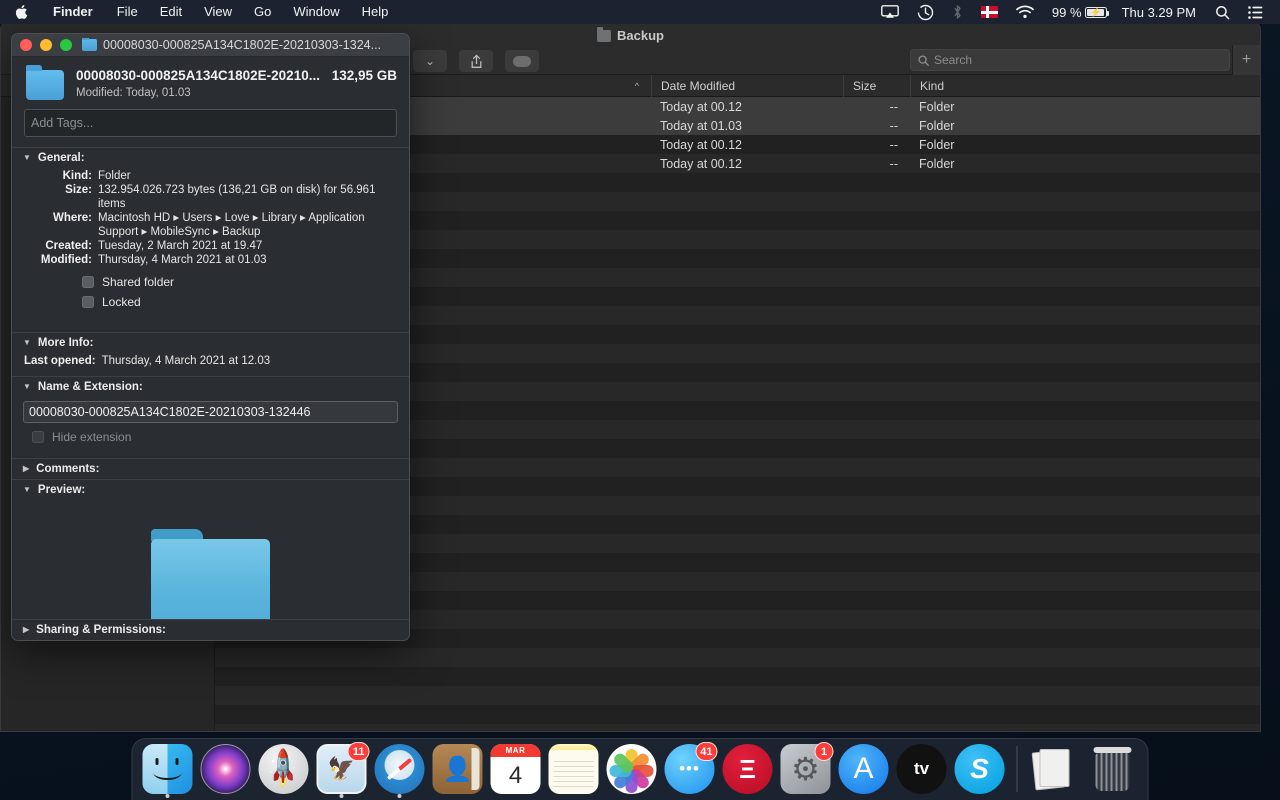  Describe the element at coordinates (747, 85) in the screenshot. I see `column-header-date-modified: Date Modified` at that location.